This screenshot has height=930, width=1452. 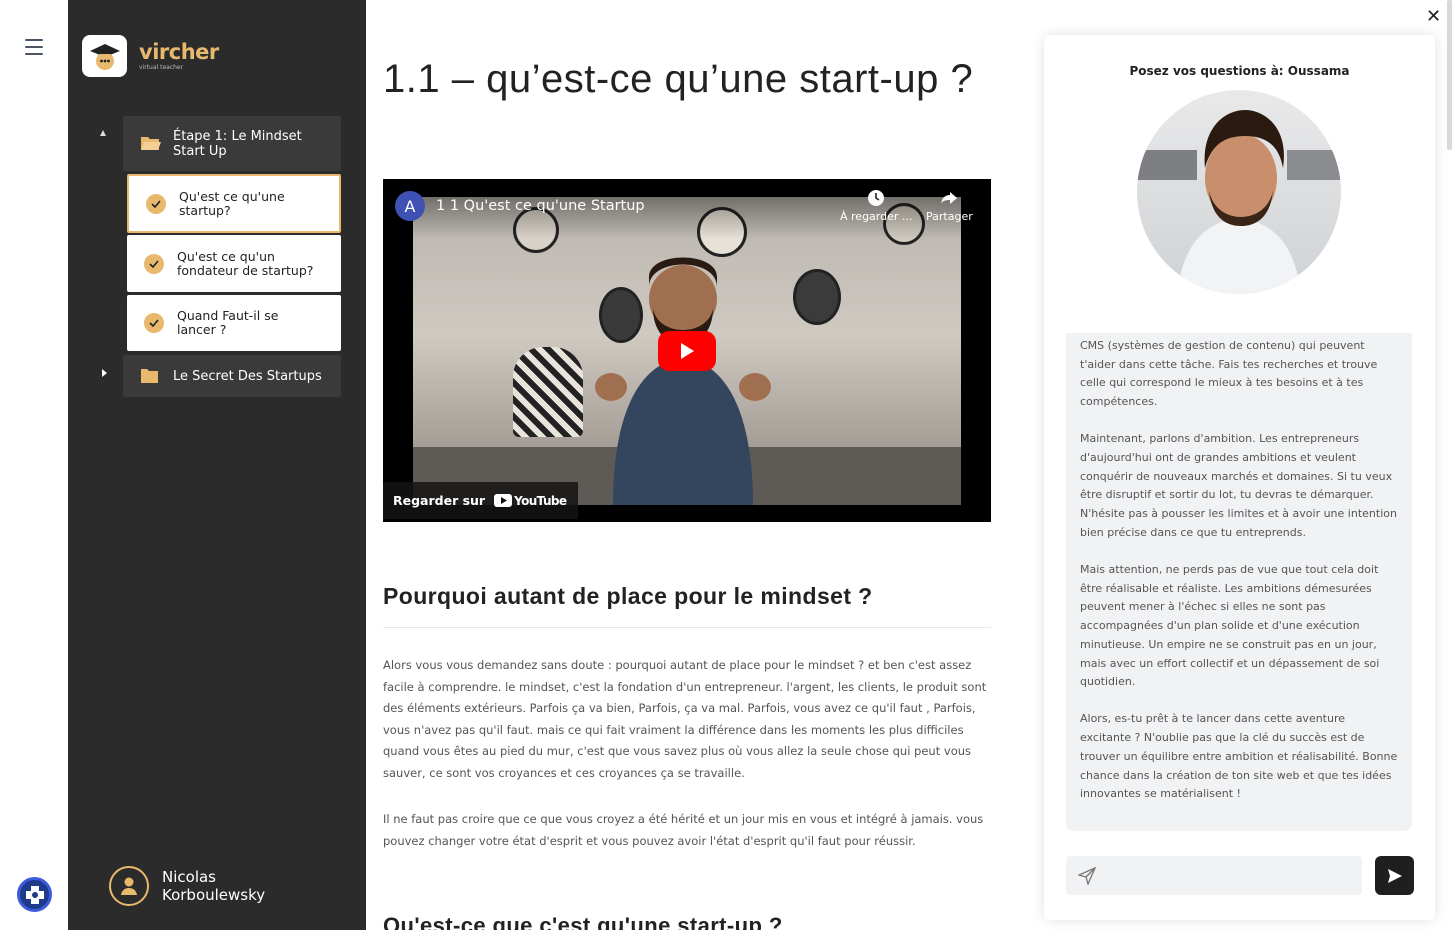 I want to click on send-button, so click(x=1394, y=875).